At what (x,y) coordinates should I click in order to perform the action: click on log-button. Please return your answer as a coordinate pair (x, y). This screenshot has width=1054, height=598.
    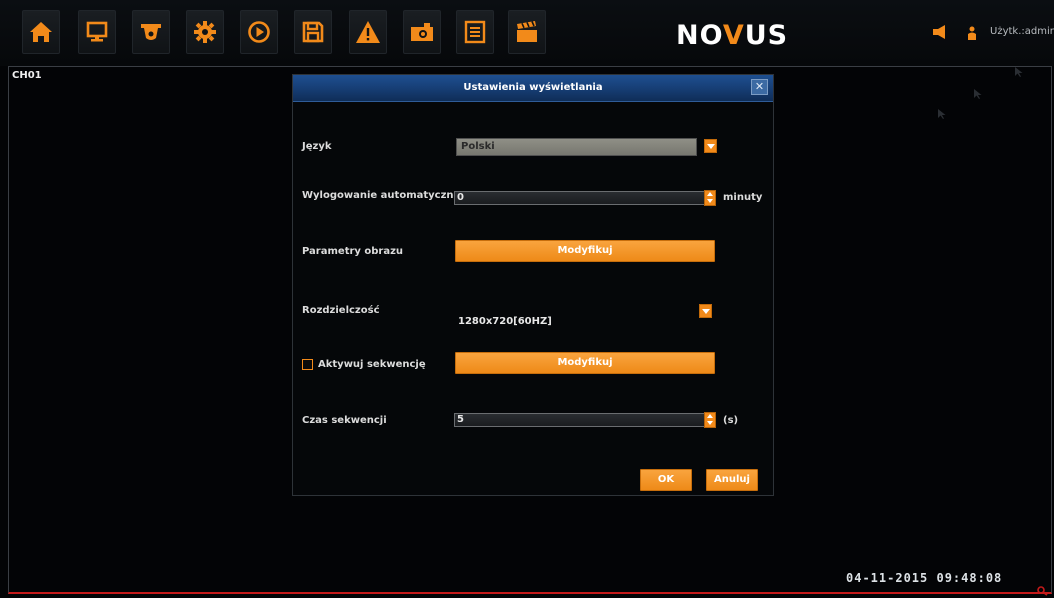
    Looking at the image, I should click on (475, 32).